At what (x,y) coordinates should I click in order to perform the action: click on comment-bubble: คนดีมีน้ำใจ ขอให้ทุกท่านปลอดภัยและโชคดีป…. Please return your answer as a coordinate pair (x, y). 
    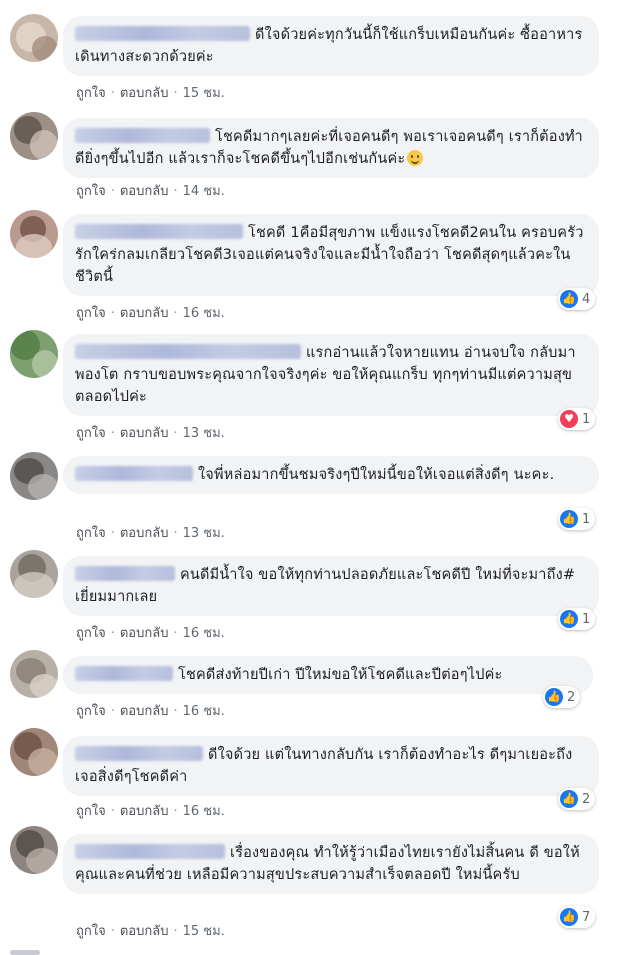
    Looking at the image, I should click on (331, 586).